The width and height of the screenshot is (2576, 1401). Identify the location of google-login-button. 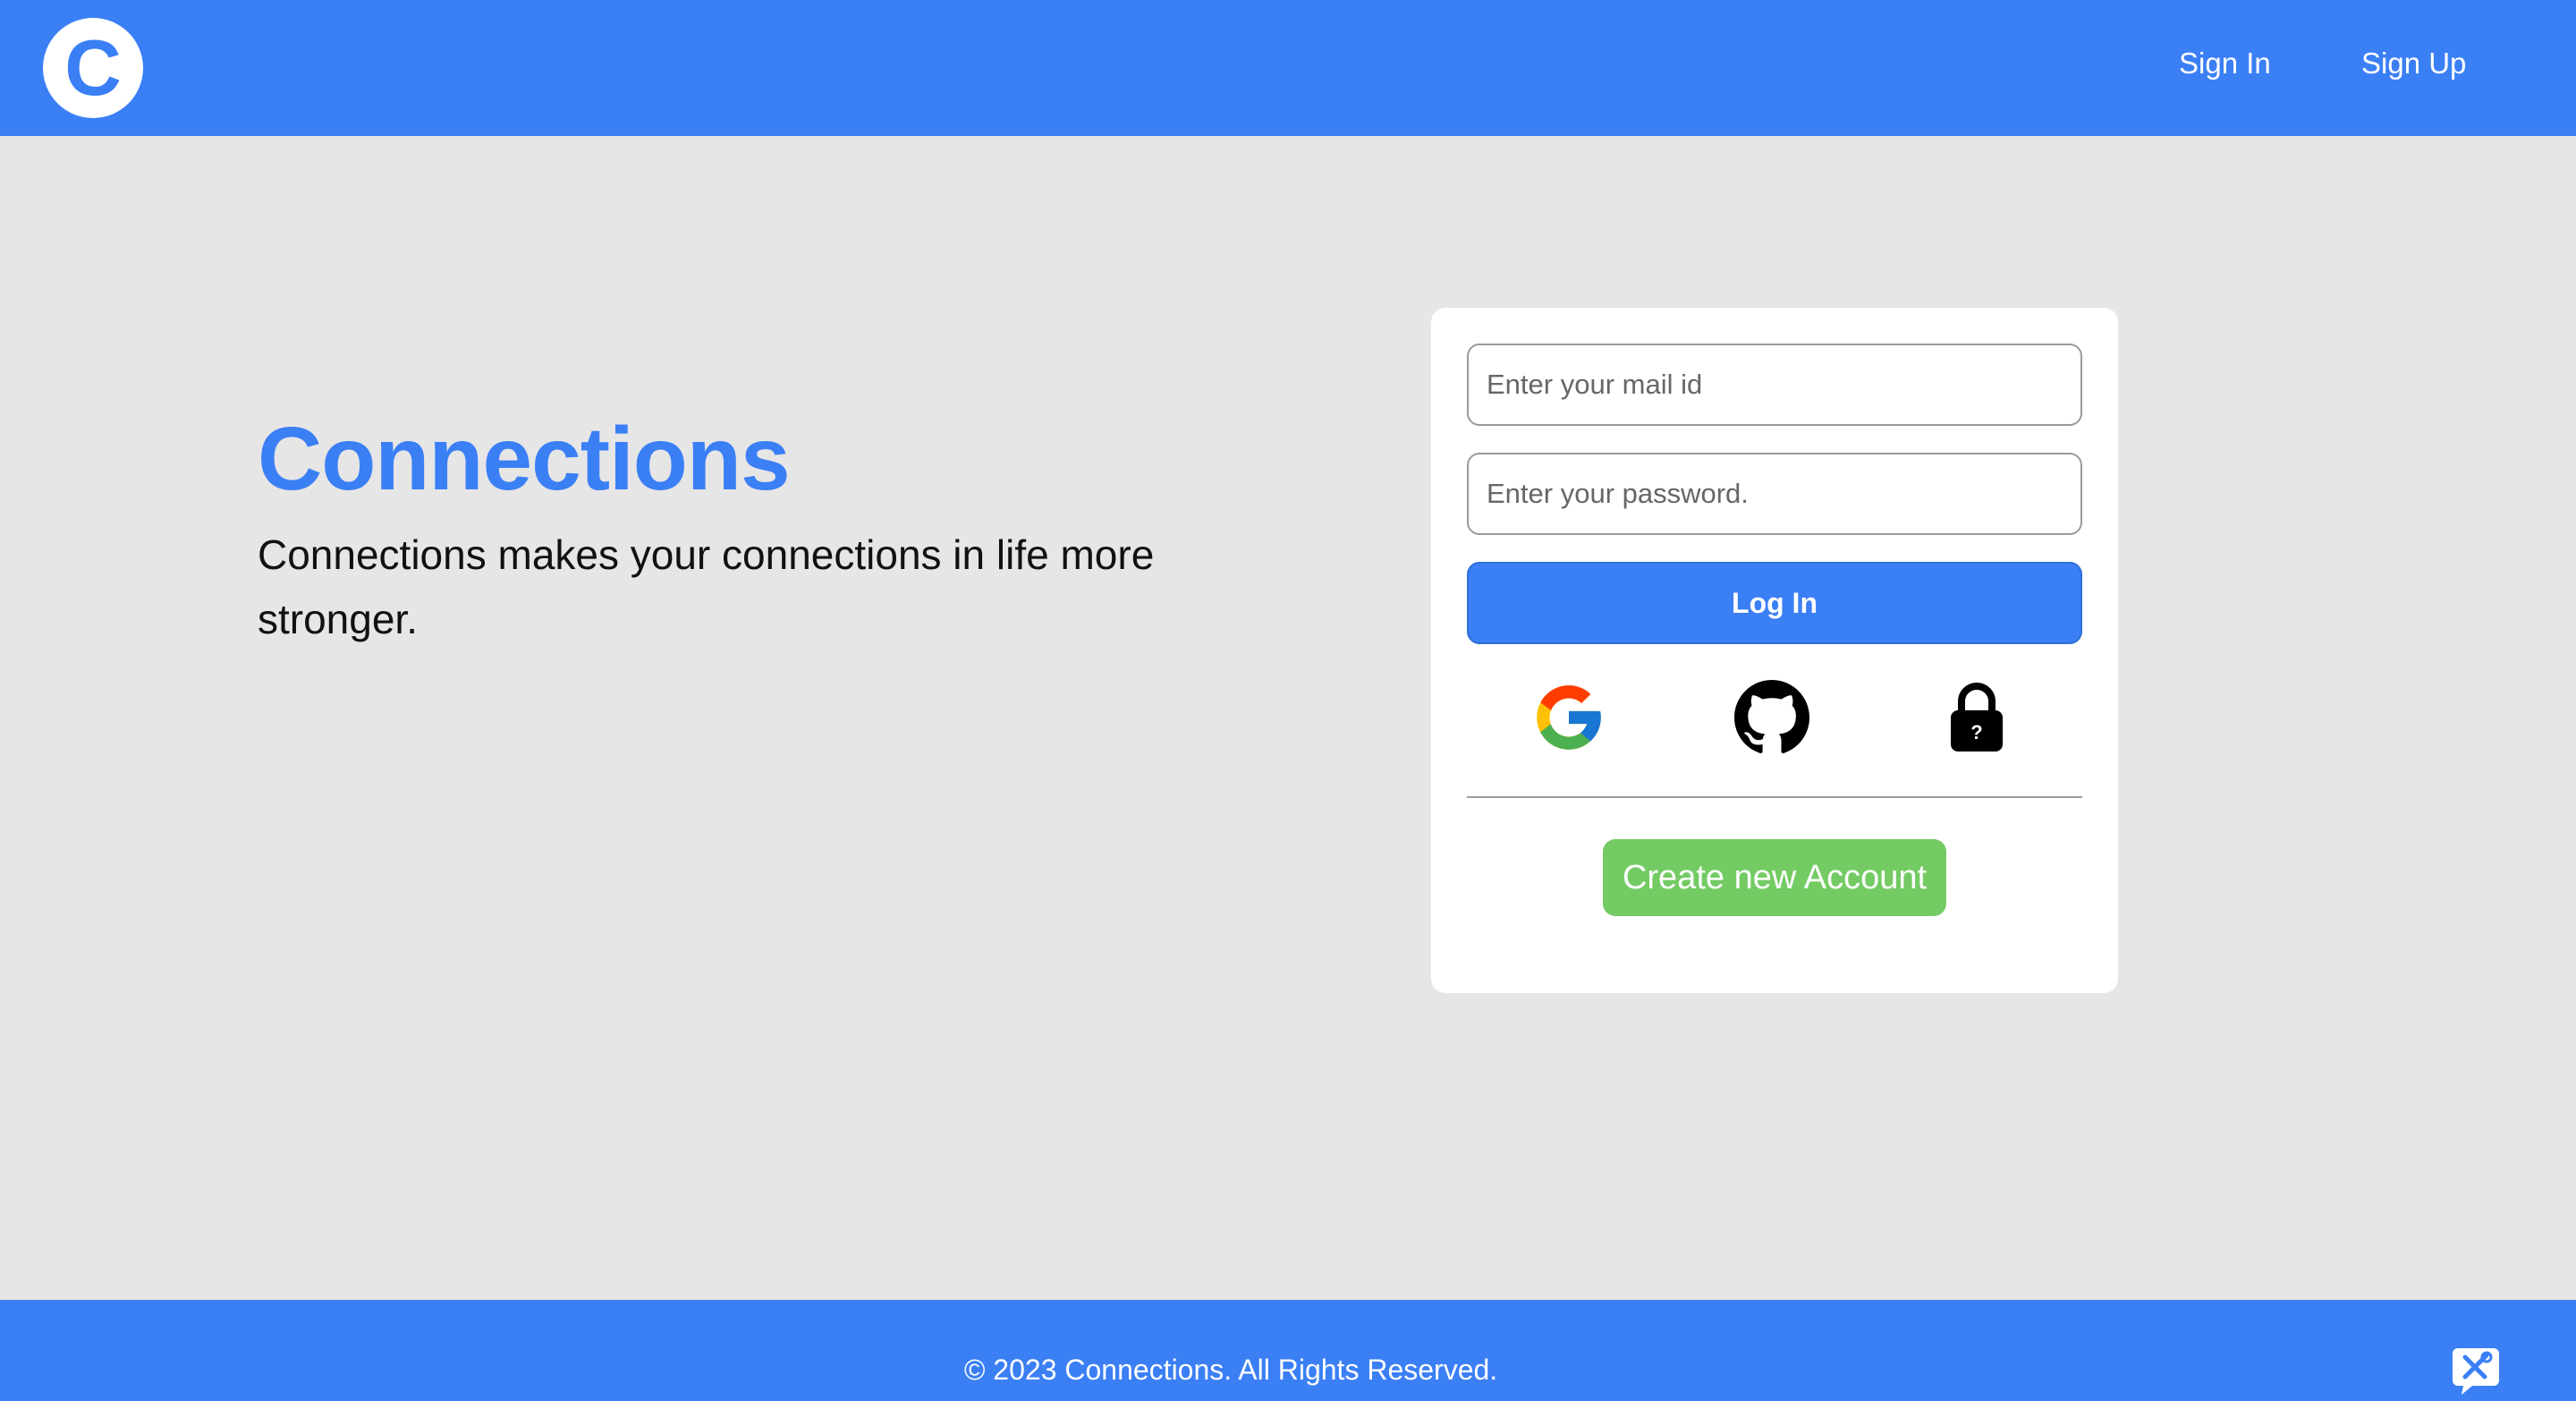
(1569, 717).